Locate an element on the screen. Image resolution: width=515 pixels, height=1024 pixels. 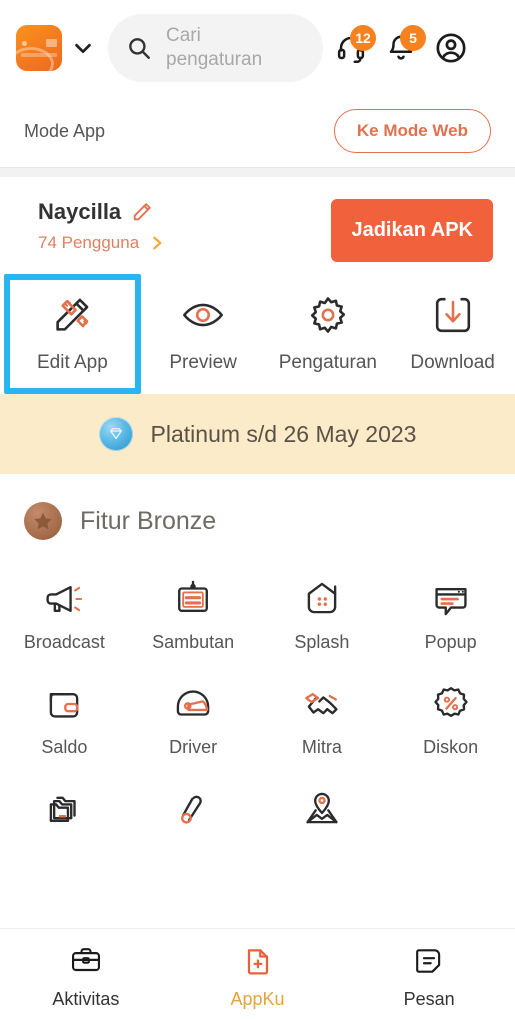
welcome-sign-icon is located at coordinates (193, 599).